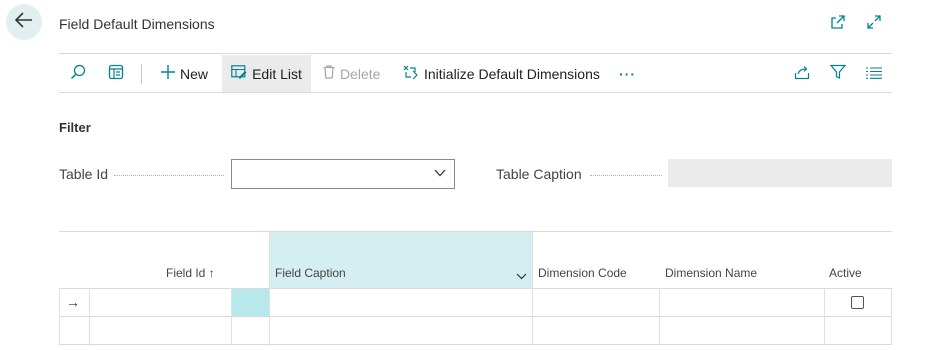 Image resolution: width=944 pixels, height=350 pixels. What do you see at coordinates (411, 73) in the screenshot?
I see `dimensions-icon` at bounding box center [411, 73].